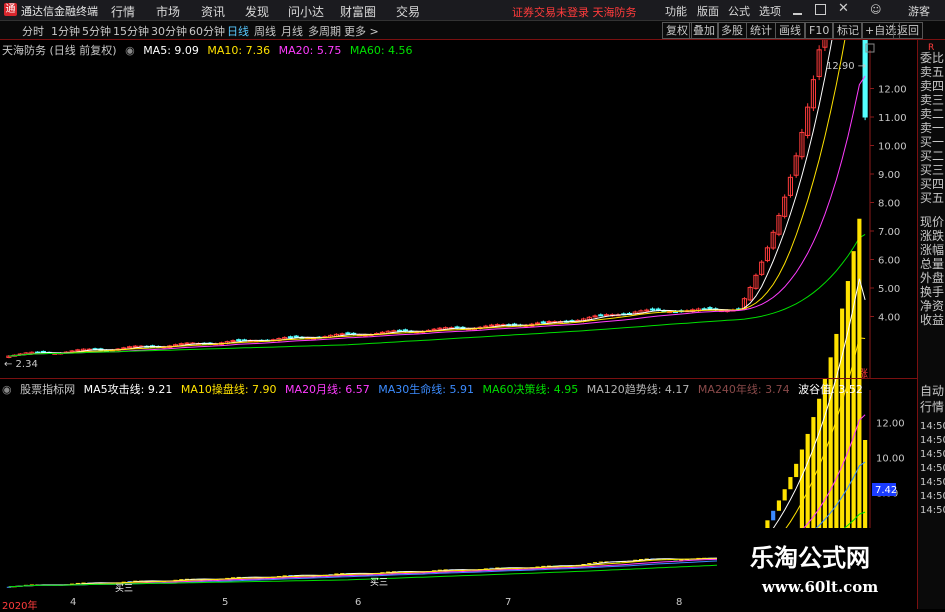 This screenshot has height=612, width=945. What do you see at coordinates (130, 50) in the screenshot?
I see `dropdown-icon: ◉` at bounding box center [130, 50].